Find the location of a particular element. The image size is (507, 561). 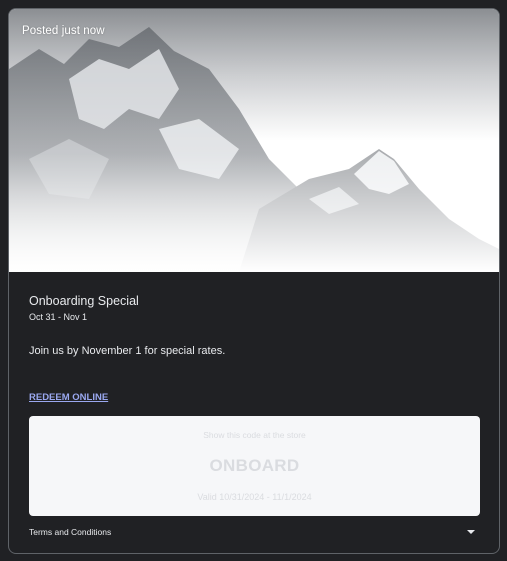

offer-title: Onboarding Special is located at coordinates (84, 301).